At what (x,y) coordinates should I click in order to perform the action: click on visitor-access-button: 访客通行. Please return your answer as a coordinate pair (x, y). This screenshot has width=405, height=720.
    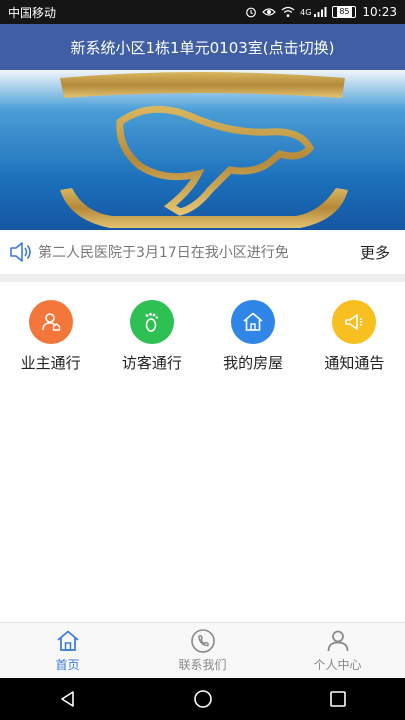
    Looking at the image, I should click on (152, 340).